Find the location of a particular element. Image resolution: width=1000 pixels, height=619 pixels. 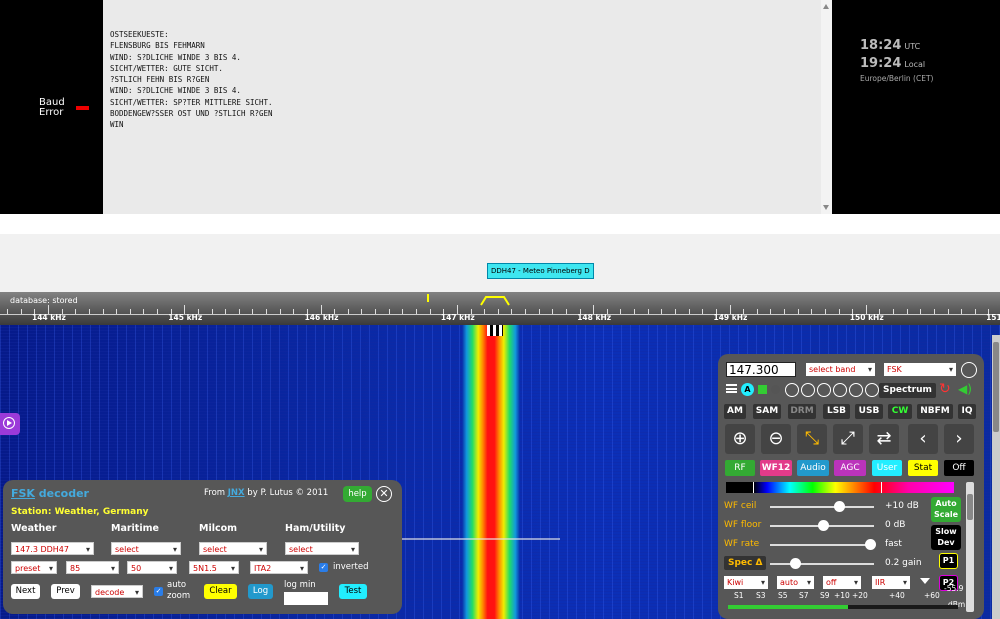

wf-ceil-slider is located at coordinates (839, 506).